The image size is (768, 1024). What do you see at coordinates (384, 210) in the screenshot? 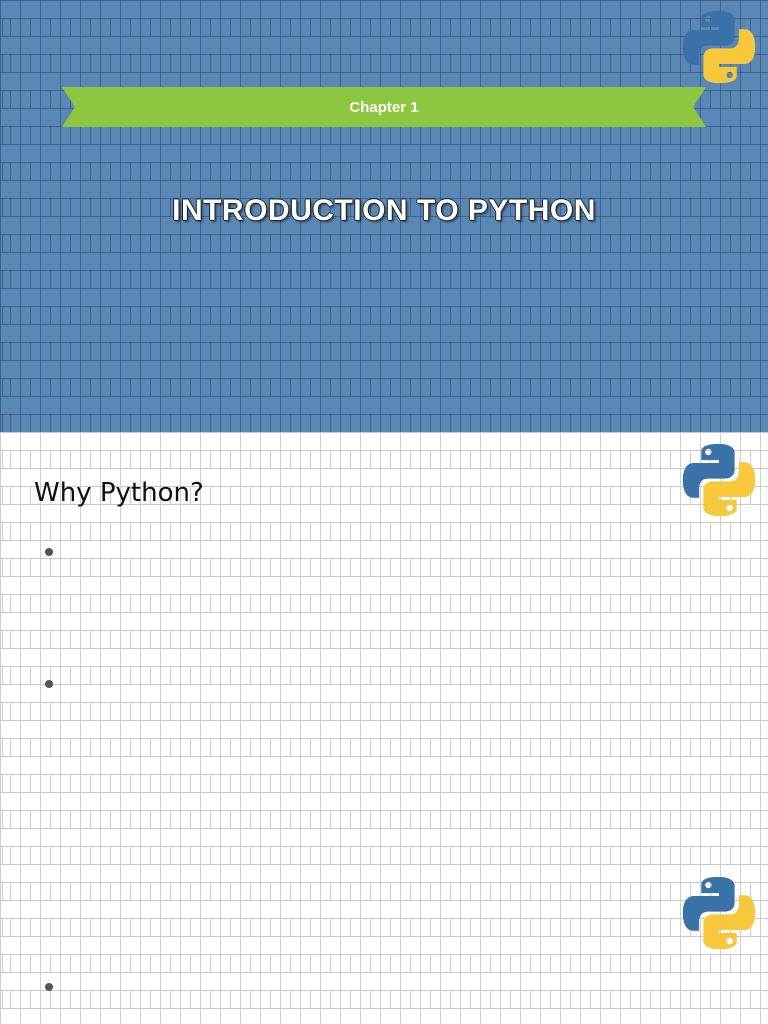
I see `page-title: INTRODUCTION TO PYTHON` at bounding box center [384, 210].